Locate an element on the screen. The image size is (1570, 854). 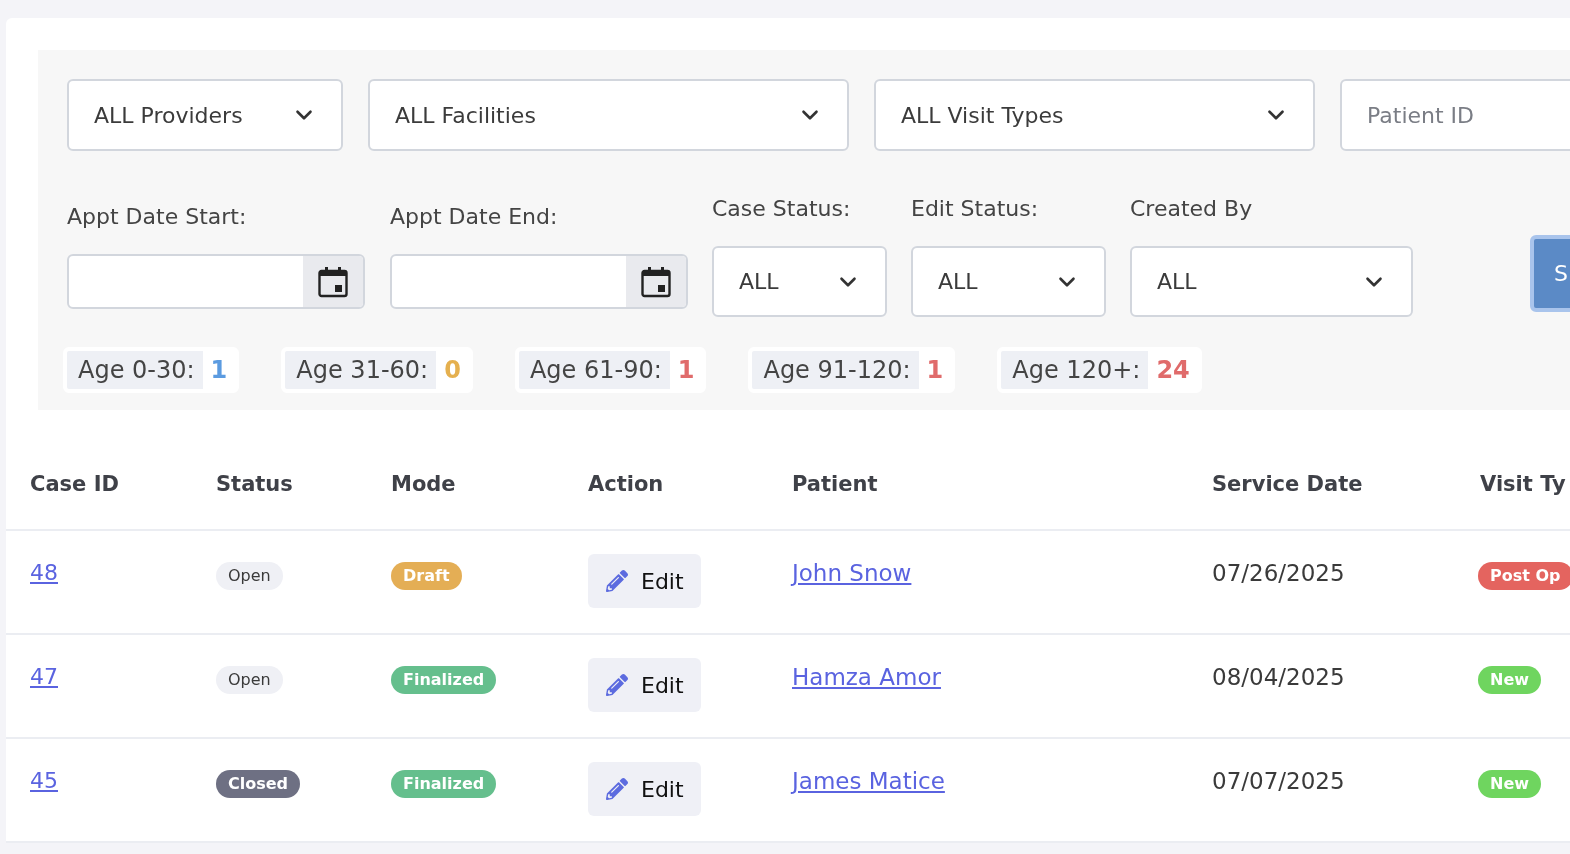
service-date-text: 08/04/2025 is located at coordinates (1278, 677).